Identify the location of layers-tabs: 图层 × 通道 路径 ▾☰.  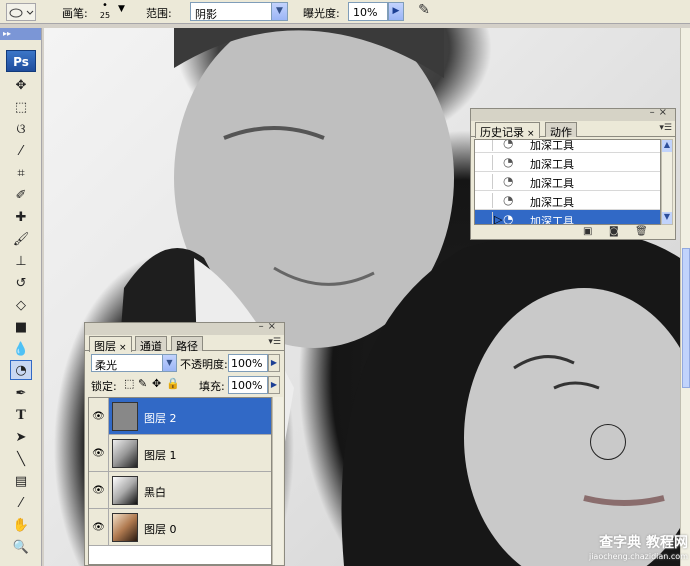
(184, 344).